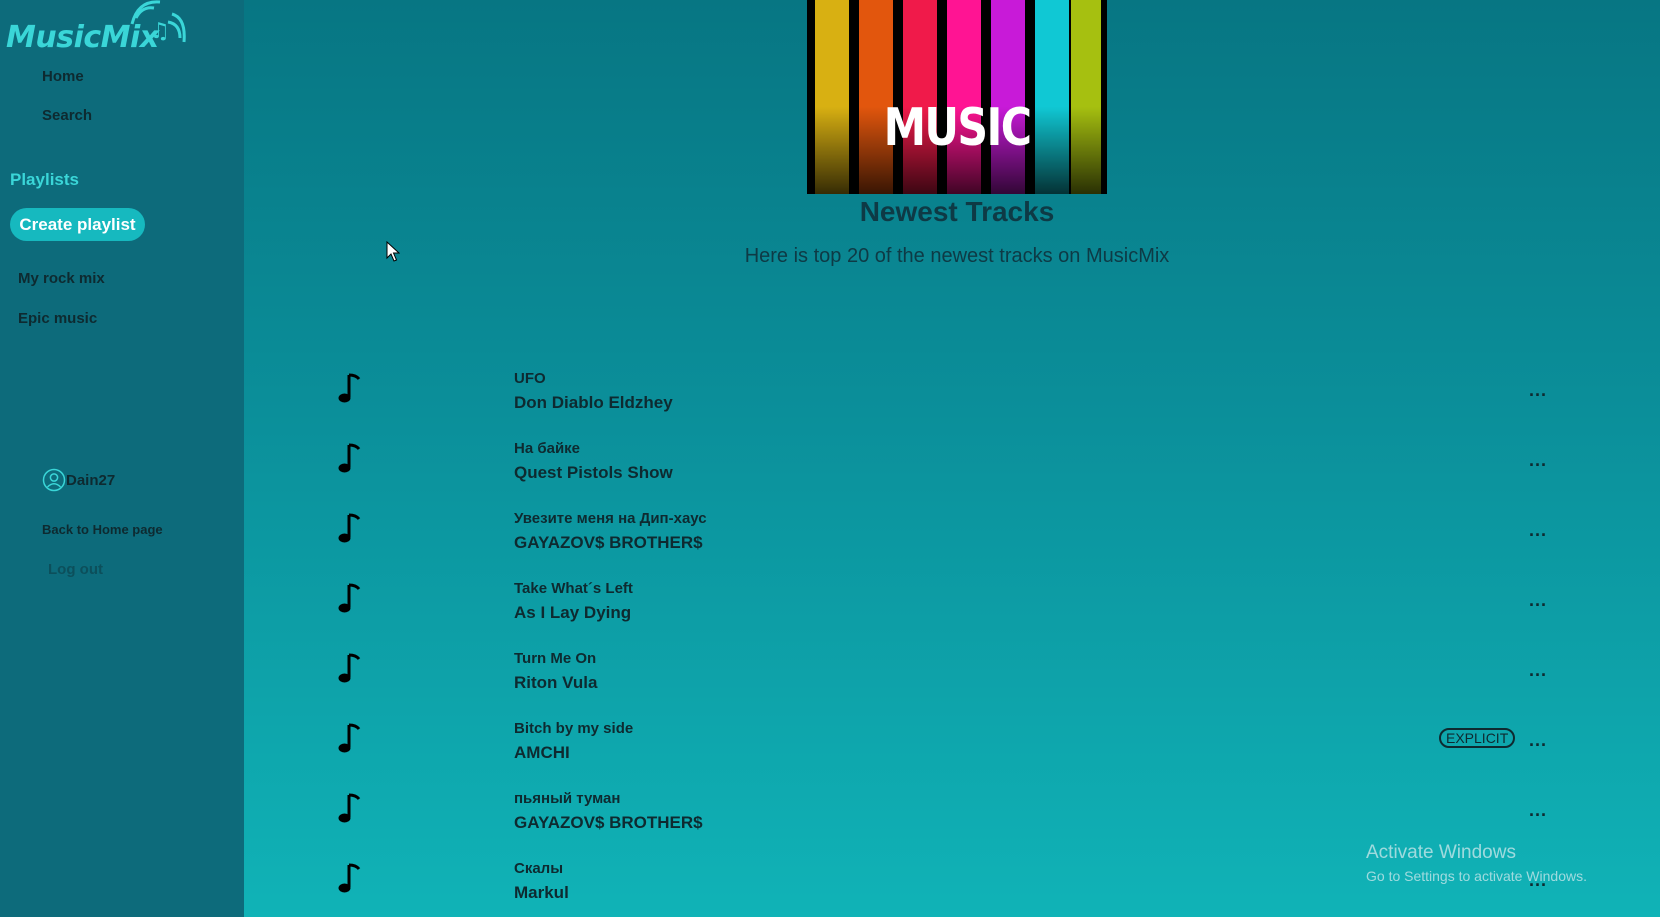 The image size is (1660, 917). What do you see at coordinates (539, 868) in the screenshot?
I see `track-name: Скалы` at bounding box center [539, 868].